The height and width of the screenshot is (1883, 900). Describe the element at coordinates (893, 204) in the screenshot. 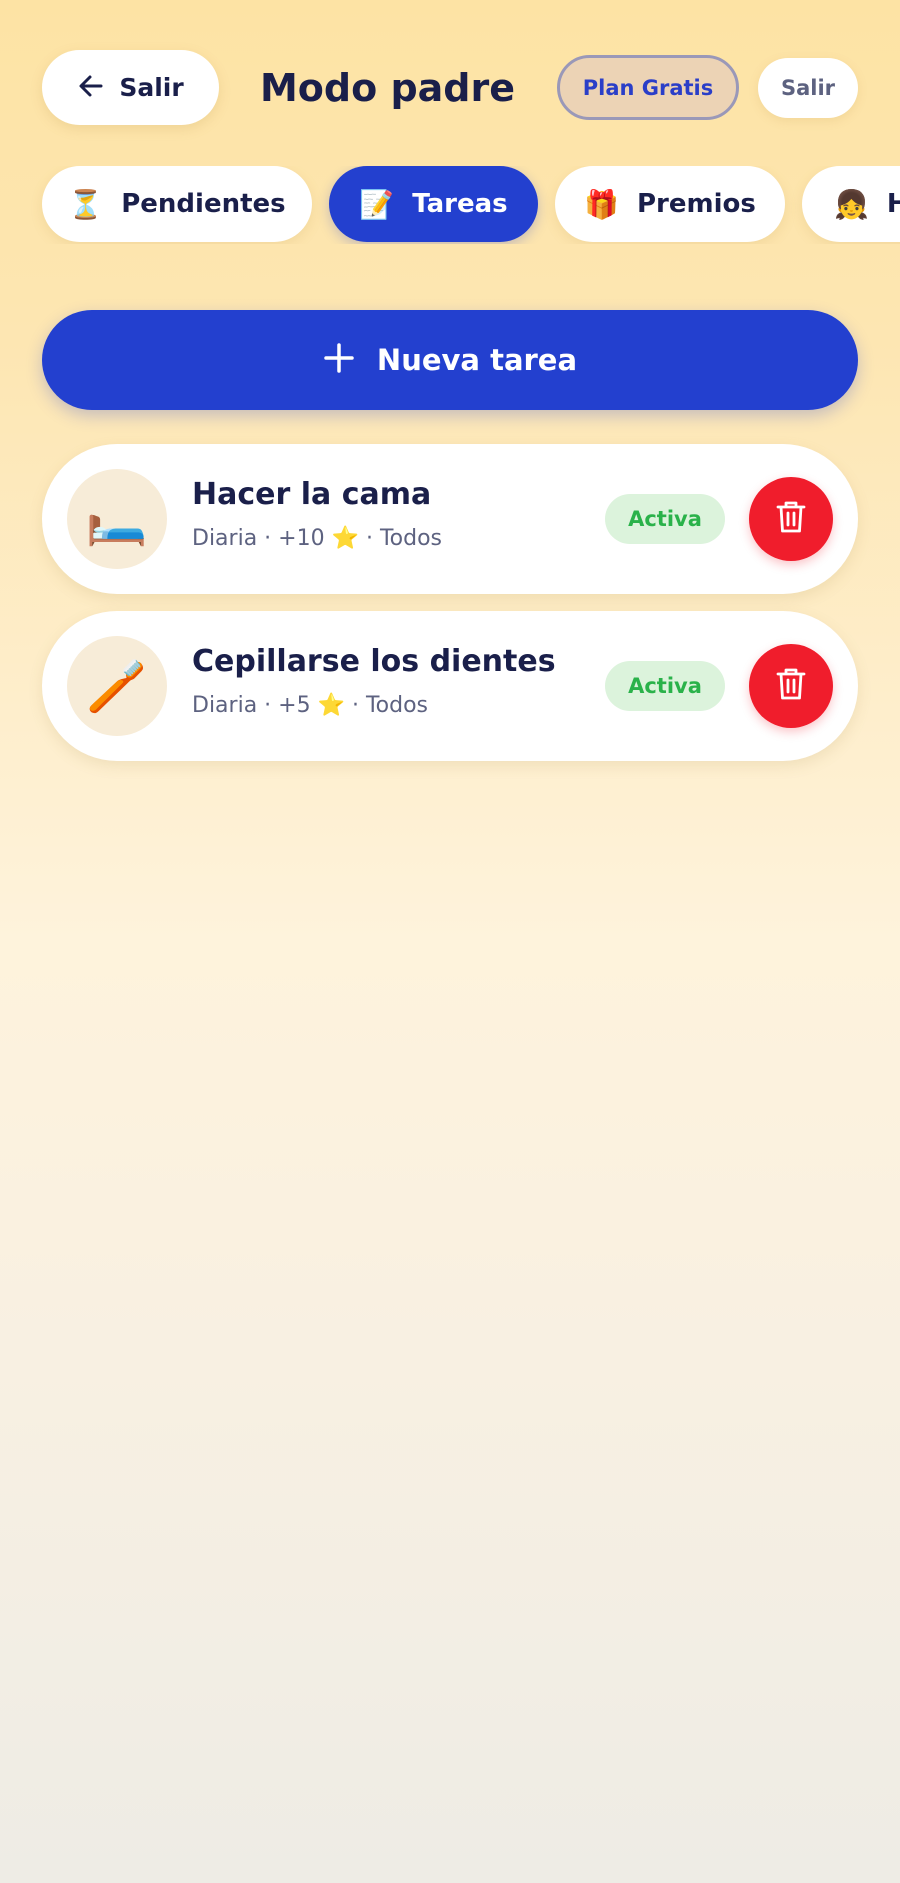

I see `tab-label: H` at that location.